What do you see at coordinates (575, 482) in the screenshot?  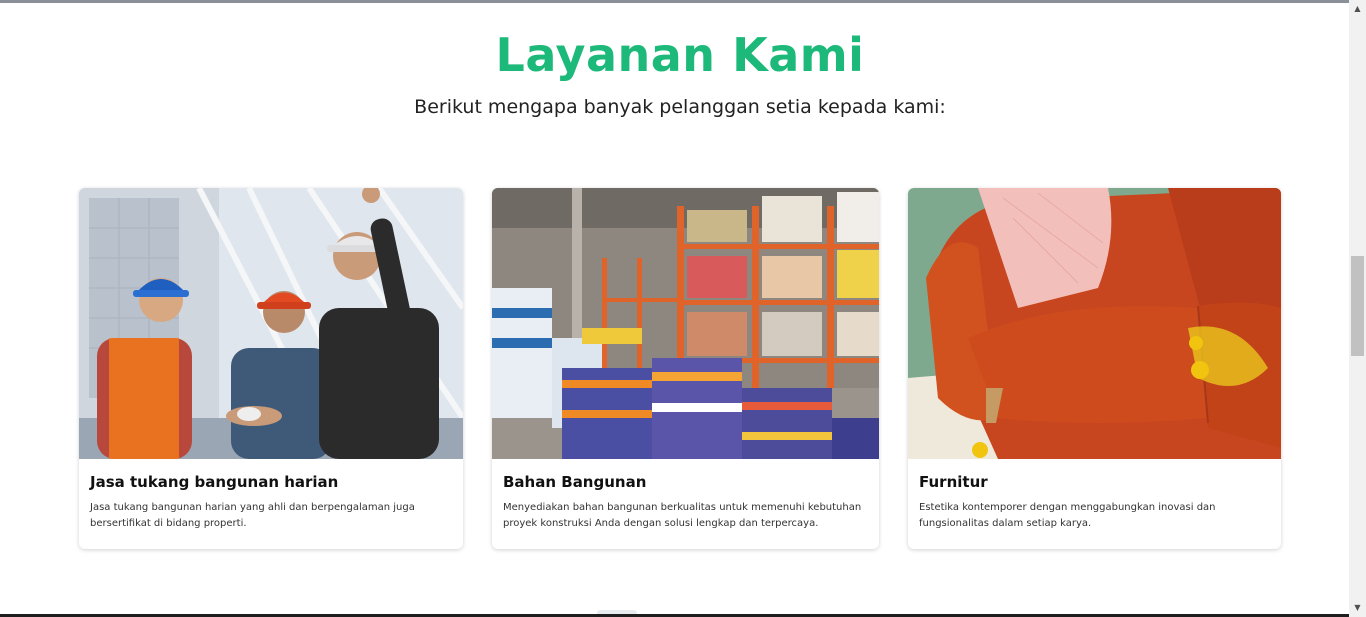 I see `card-title: Bahan Bangunan` at bounding box center [575, 482].